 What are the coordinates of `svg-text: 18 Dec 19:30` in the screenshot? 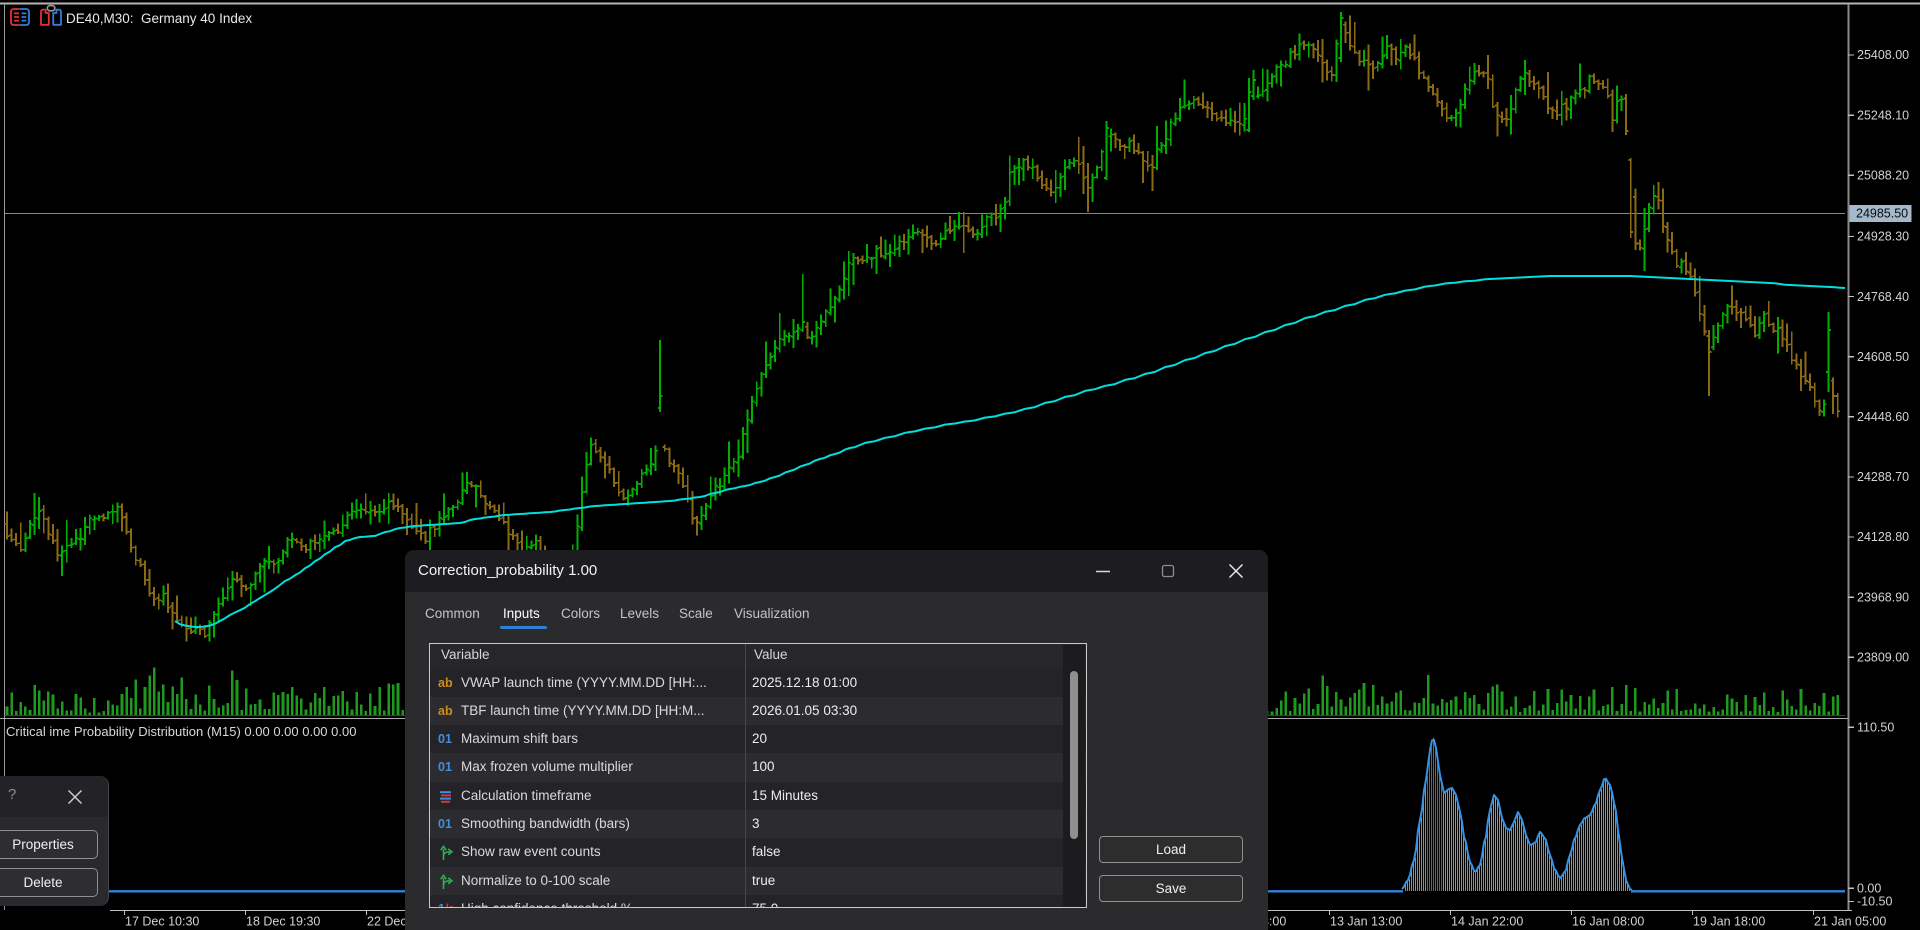 It's located at (283, 922).